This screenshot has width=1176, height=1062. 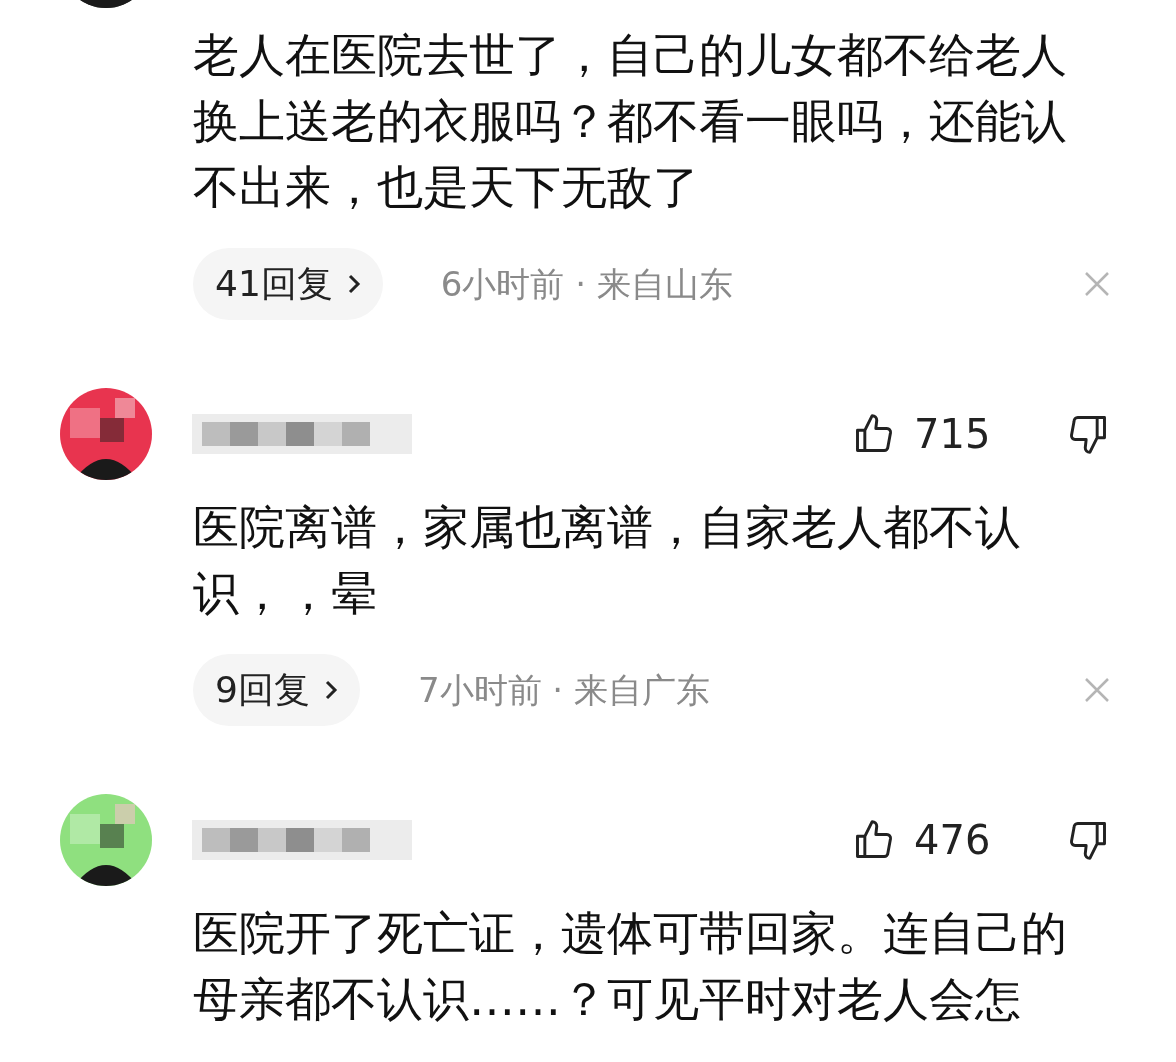 What do you see at coordinates (563, 690) in the screenshot?
I see `comment-meta: 7小时前 · 来自广东` at bounding box center [563, 690].